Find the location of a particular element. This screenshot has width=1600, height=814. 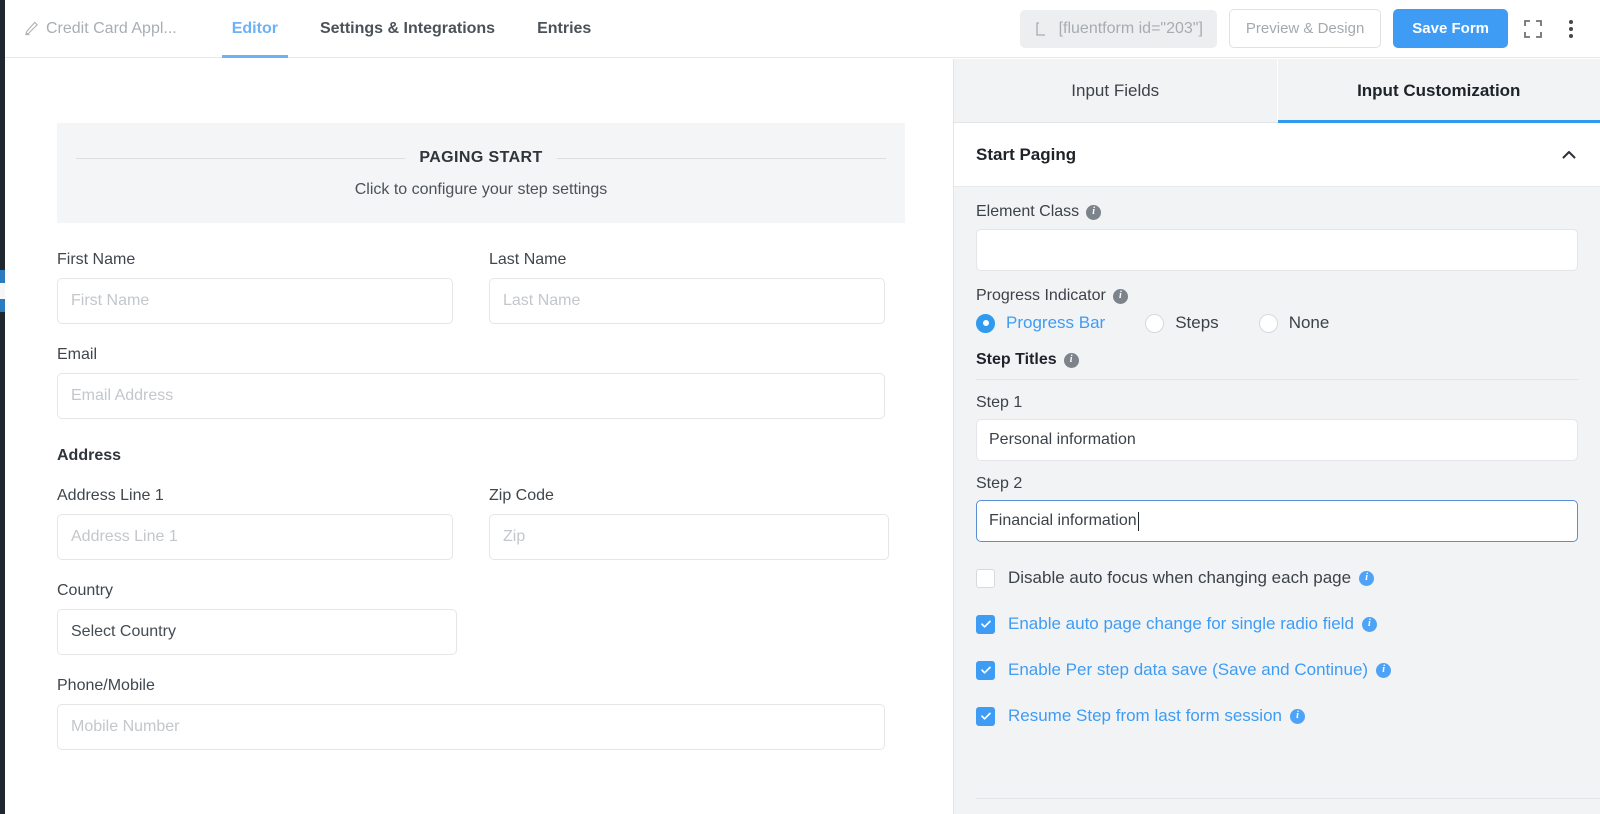

more-options-button is located at coordinates (1571, 29).